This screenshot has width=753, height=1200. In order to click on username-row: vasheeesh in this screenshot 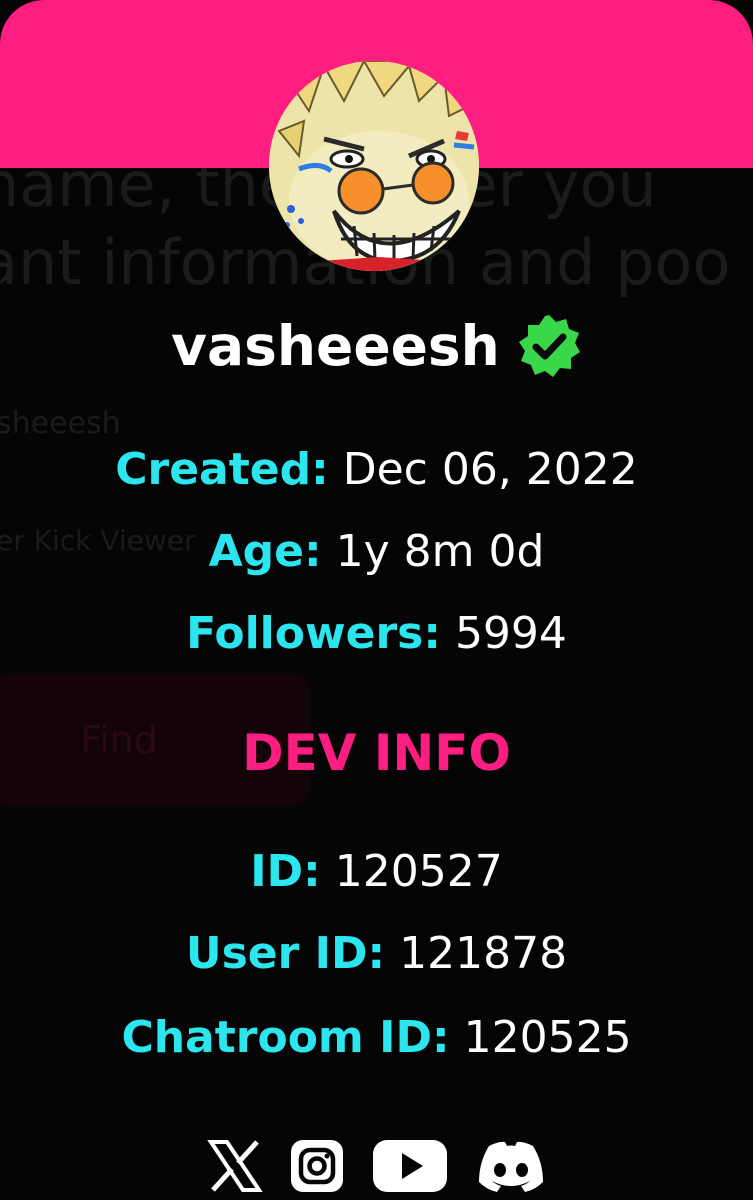, I will do `click(376, 346)`.